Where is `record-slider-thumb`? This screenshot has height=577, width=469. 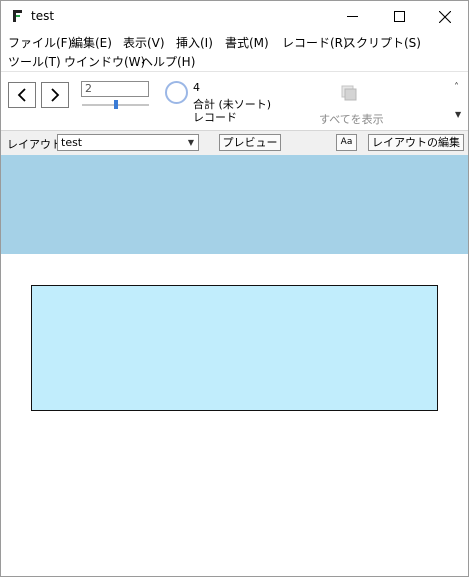 record-slider-thumb is located at coordinates (115, 104).